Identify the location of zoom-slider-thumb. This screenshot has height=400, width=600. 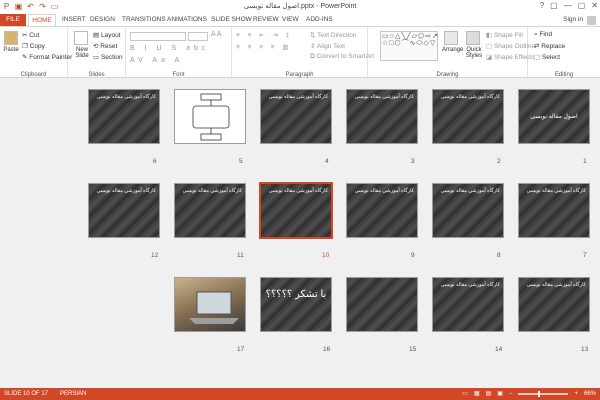
(539, 393).